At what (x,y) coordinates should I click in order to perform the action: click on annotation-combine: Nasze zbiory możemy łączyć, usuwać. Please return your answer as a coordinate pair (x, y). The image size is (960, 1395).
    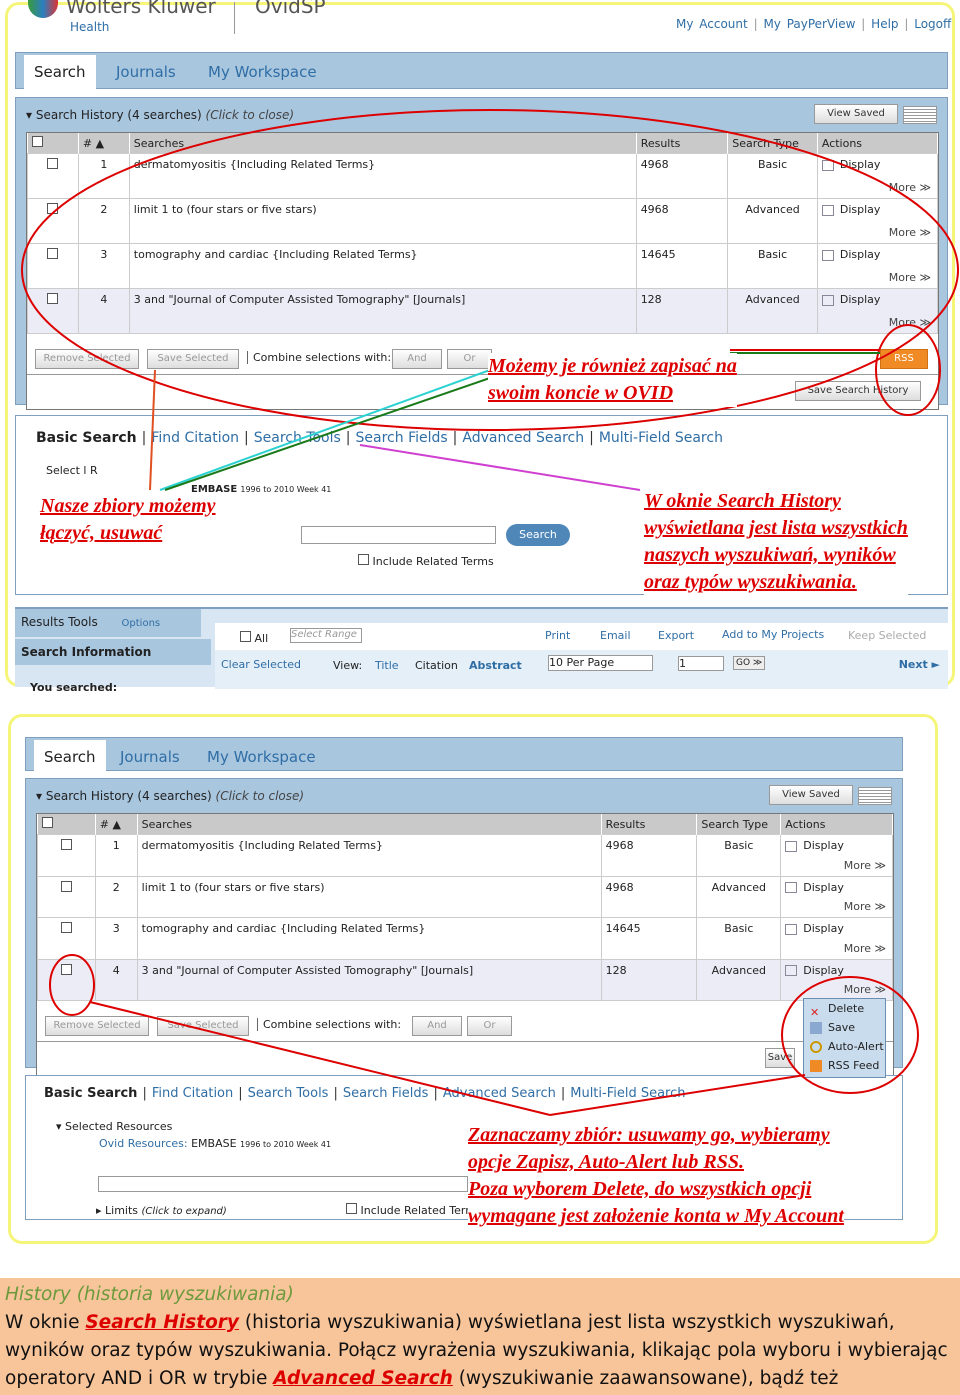
    Looking at the image, I should click on (158, 540).